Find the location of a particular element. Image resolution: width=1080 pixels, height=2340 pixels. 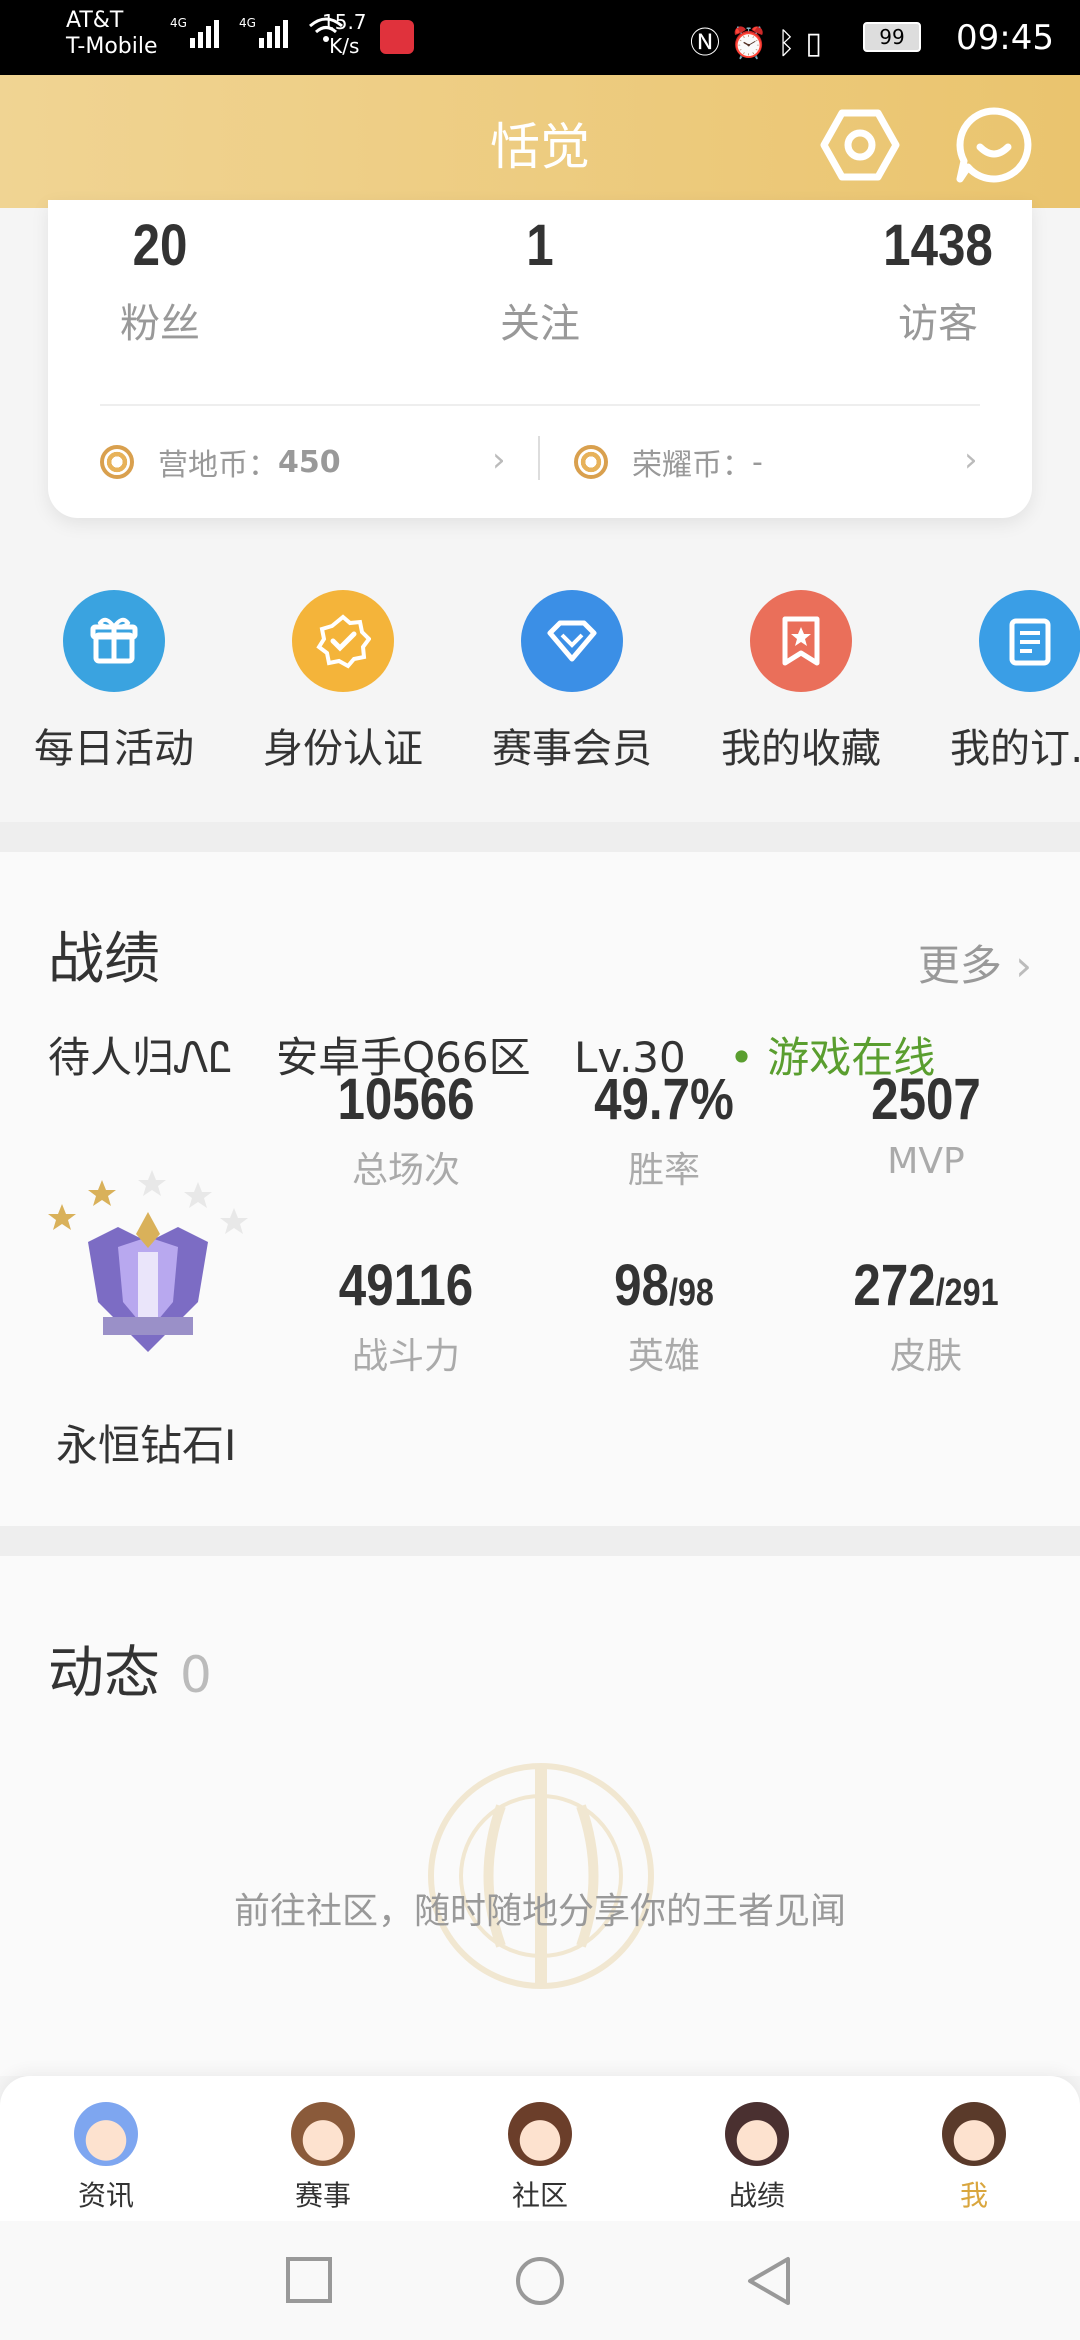

signal-strength-icon: 4G is located at coordinates (194, 32).